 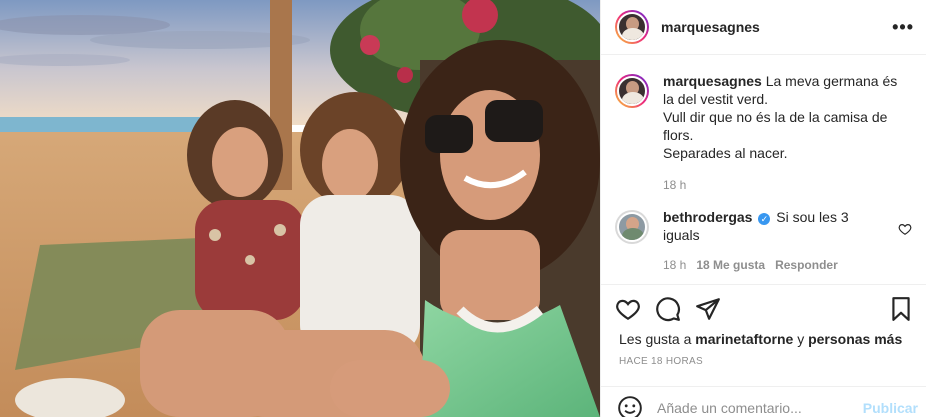 I want to click on caption-text-line-3: Separades al nacer., so click(x=725, y=153).